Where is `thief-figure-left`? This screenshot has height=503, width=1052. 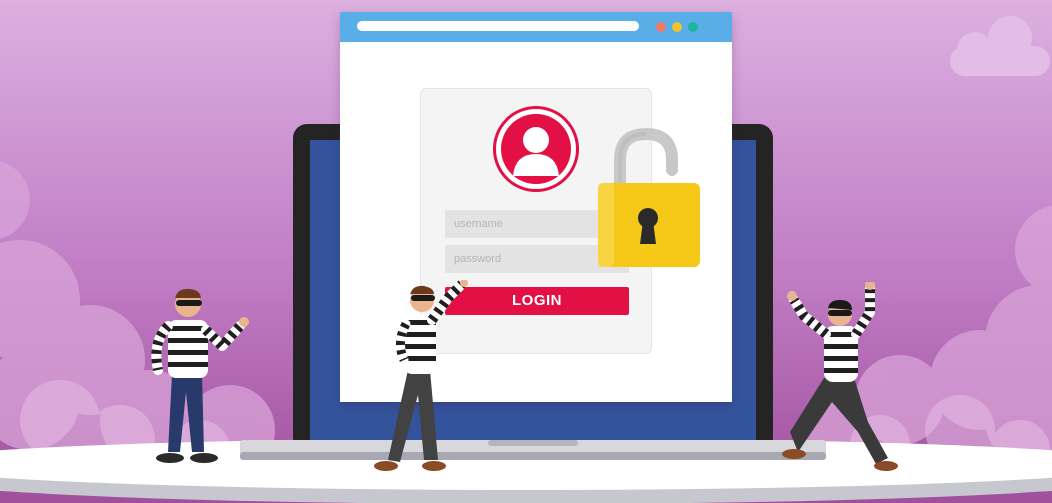
thief-figure-left is located at coordinates (200, 375).